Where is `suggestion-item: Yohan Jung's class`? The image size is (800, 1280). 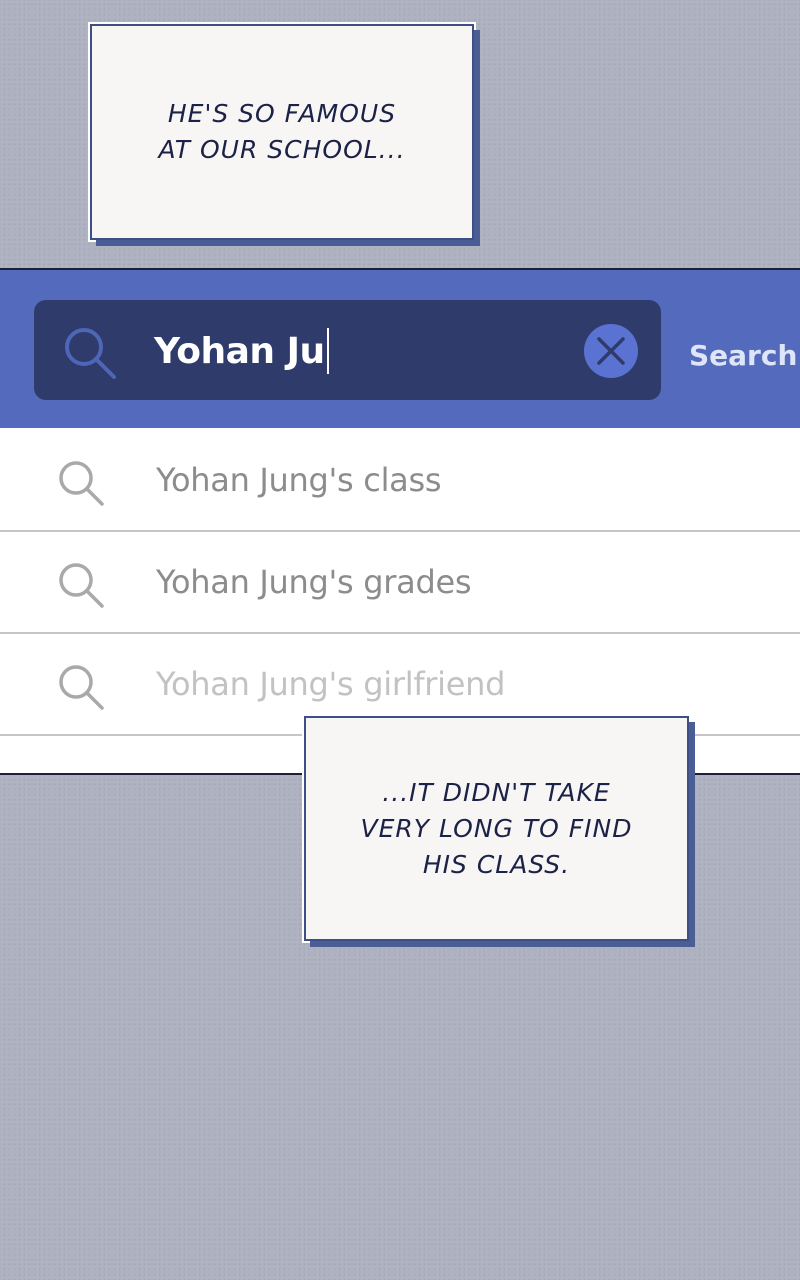 suggestion-item: Yohan Jung's class is located at coordinates (400, 481).